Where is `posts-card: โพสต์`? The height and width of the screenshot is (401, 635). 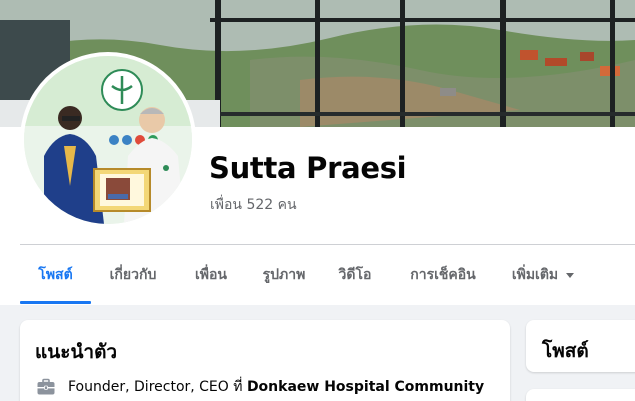 posts-card: โพสต์ is located at coordinates (580, 346).